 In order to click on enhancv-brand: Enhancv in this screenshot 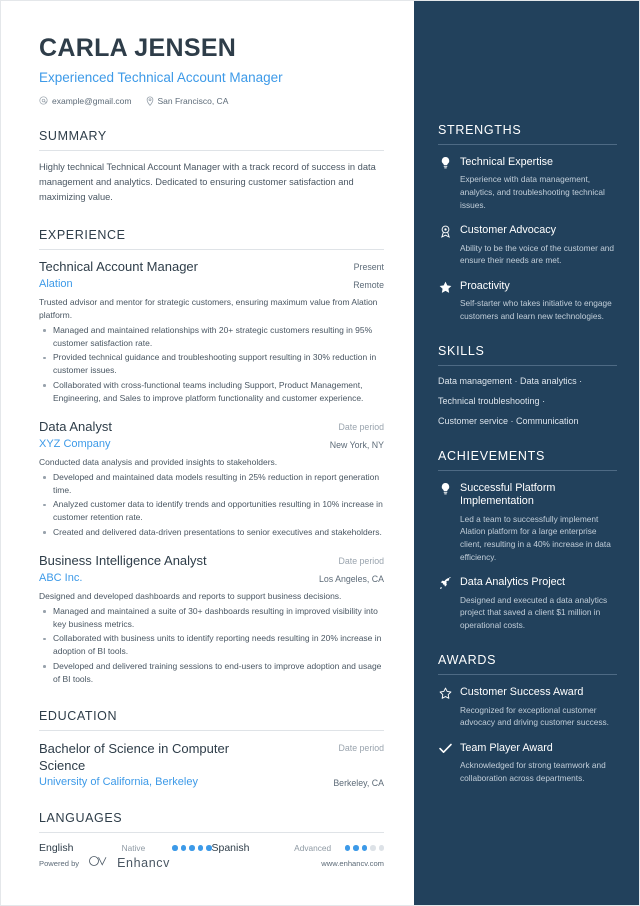, I will do `click(129, 863)`.